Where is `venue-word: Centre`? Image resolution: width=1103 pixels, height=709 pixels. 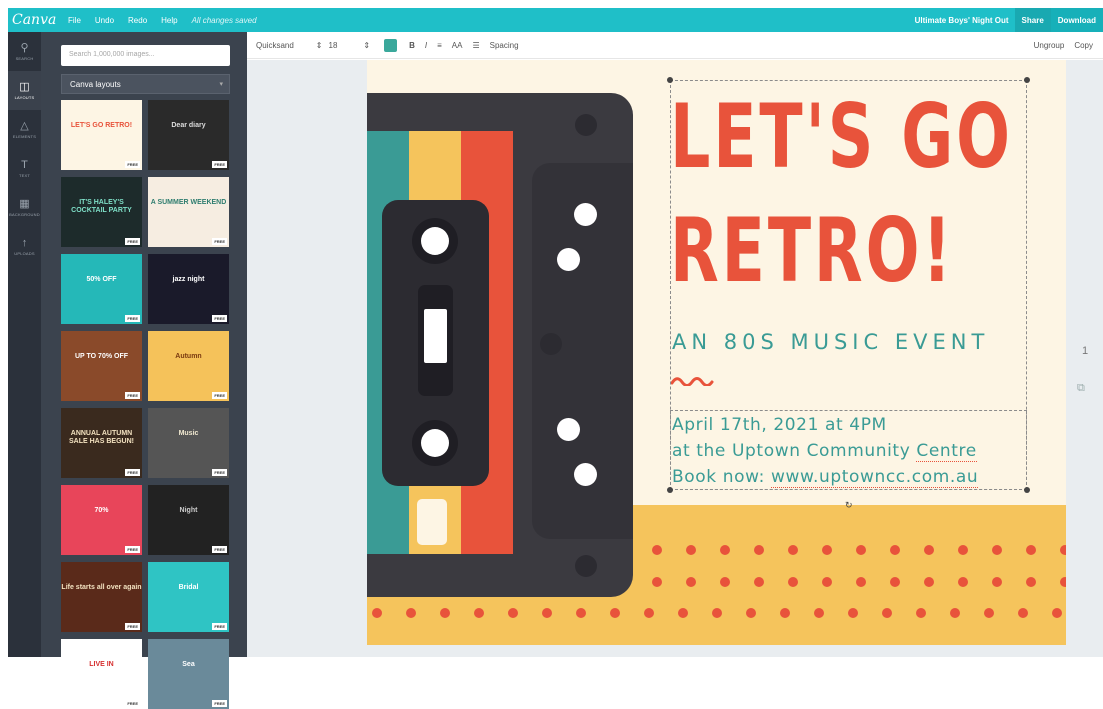
venue-word: Centre is located at coordinates (946, 451).